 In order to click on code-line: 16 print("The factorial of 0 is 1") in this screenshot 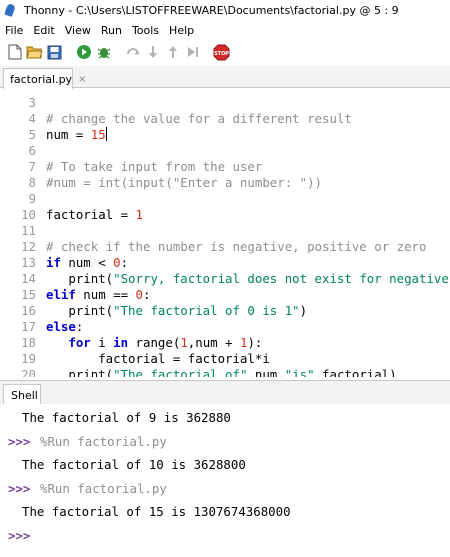, I will do `click(225, 311)`.